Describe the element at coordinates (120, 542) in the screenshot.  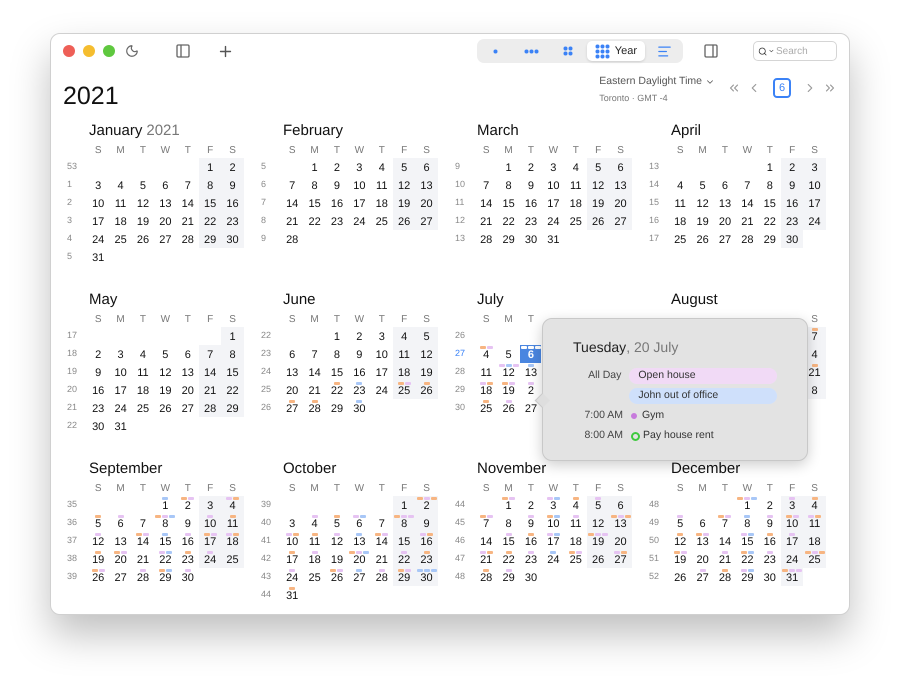
I see `day-number: 13` at that location.